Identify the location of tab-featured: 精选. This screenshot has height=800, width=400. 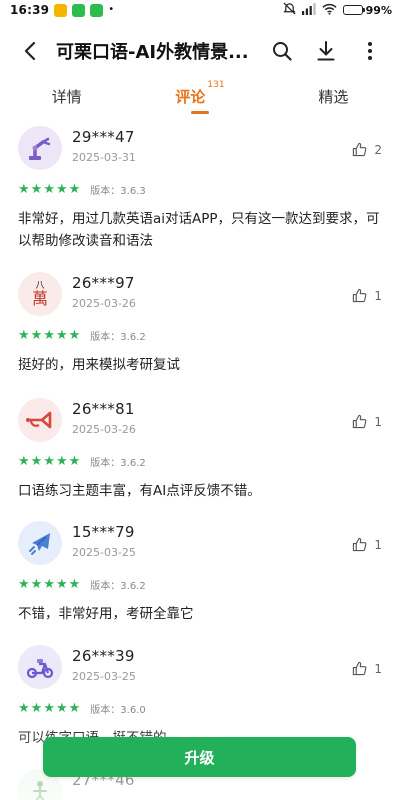
(333, 100).